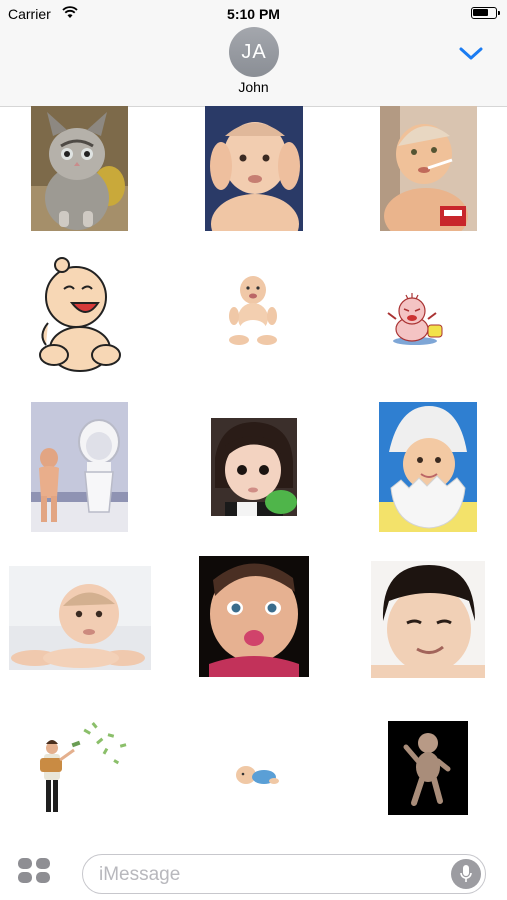  I want to click on baby-in-eggshell-sticker, so click(428, 467).